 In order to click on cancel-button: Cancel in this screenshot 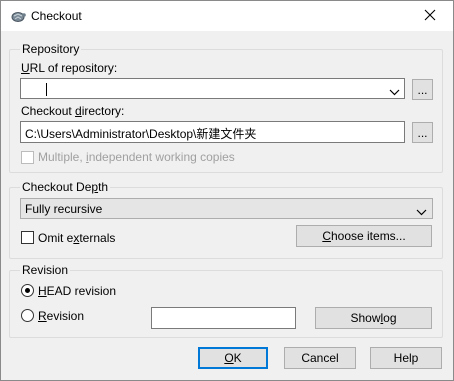, I will do `click(320, 358)`.